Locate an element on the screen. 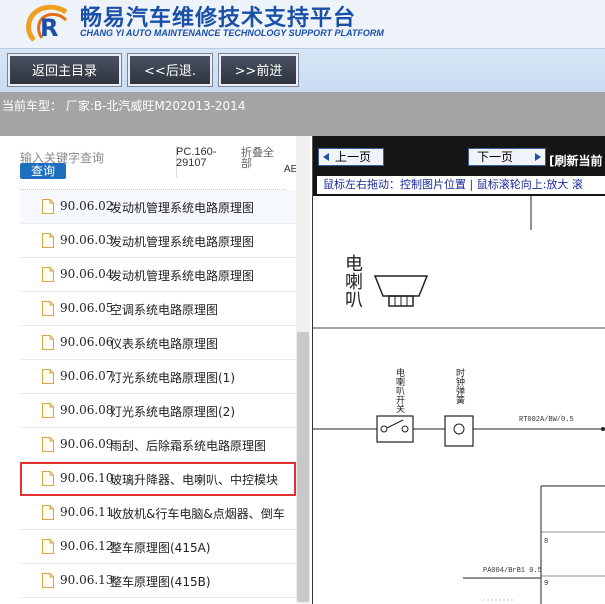 The width and height of the screenshot is (605, 604). file-list-item: 90.06.08 灯光系统电路原理图(2) is located at coordinates (158, 411).